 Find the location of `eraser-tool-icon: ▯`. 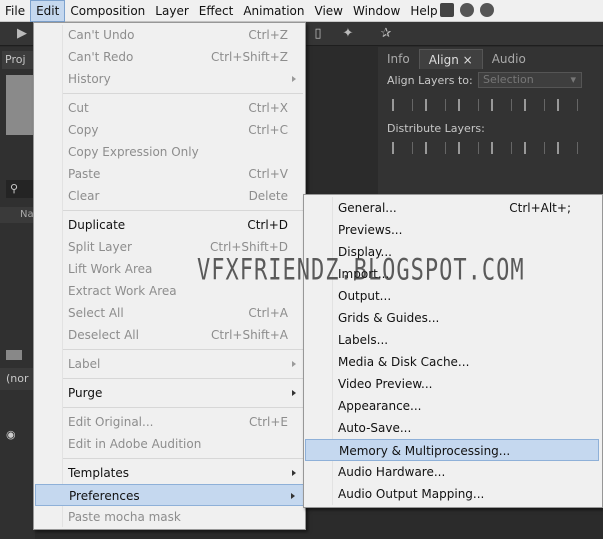

eraser-tool-icon: ▯ is located at coordinates (318, 34).